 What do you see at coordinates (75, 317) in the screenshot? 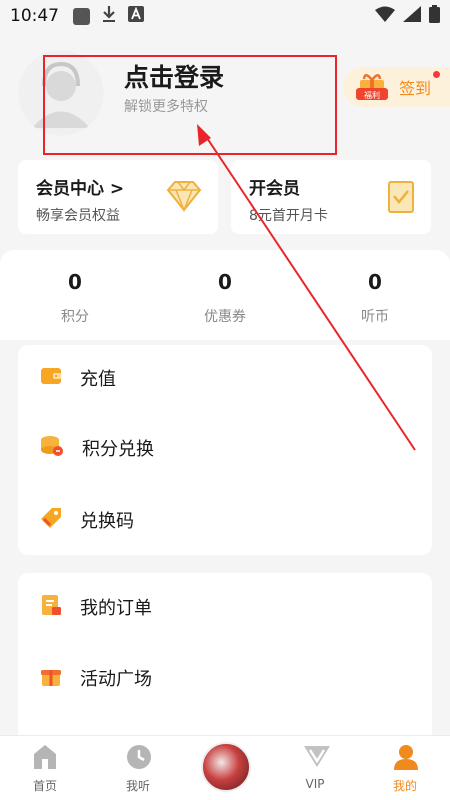
I see `stat-label: 积分` at bounding box center [75, 317].